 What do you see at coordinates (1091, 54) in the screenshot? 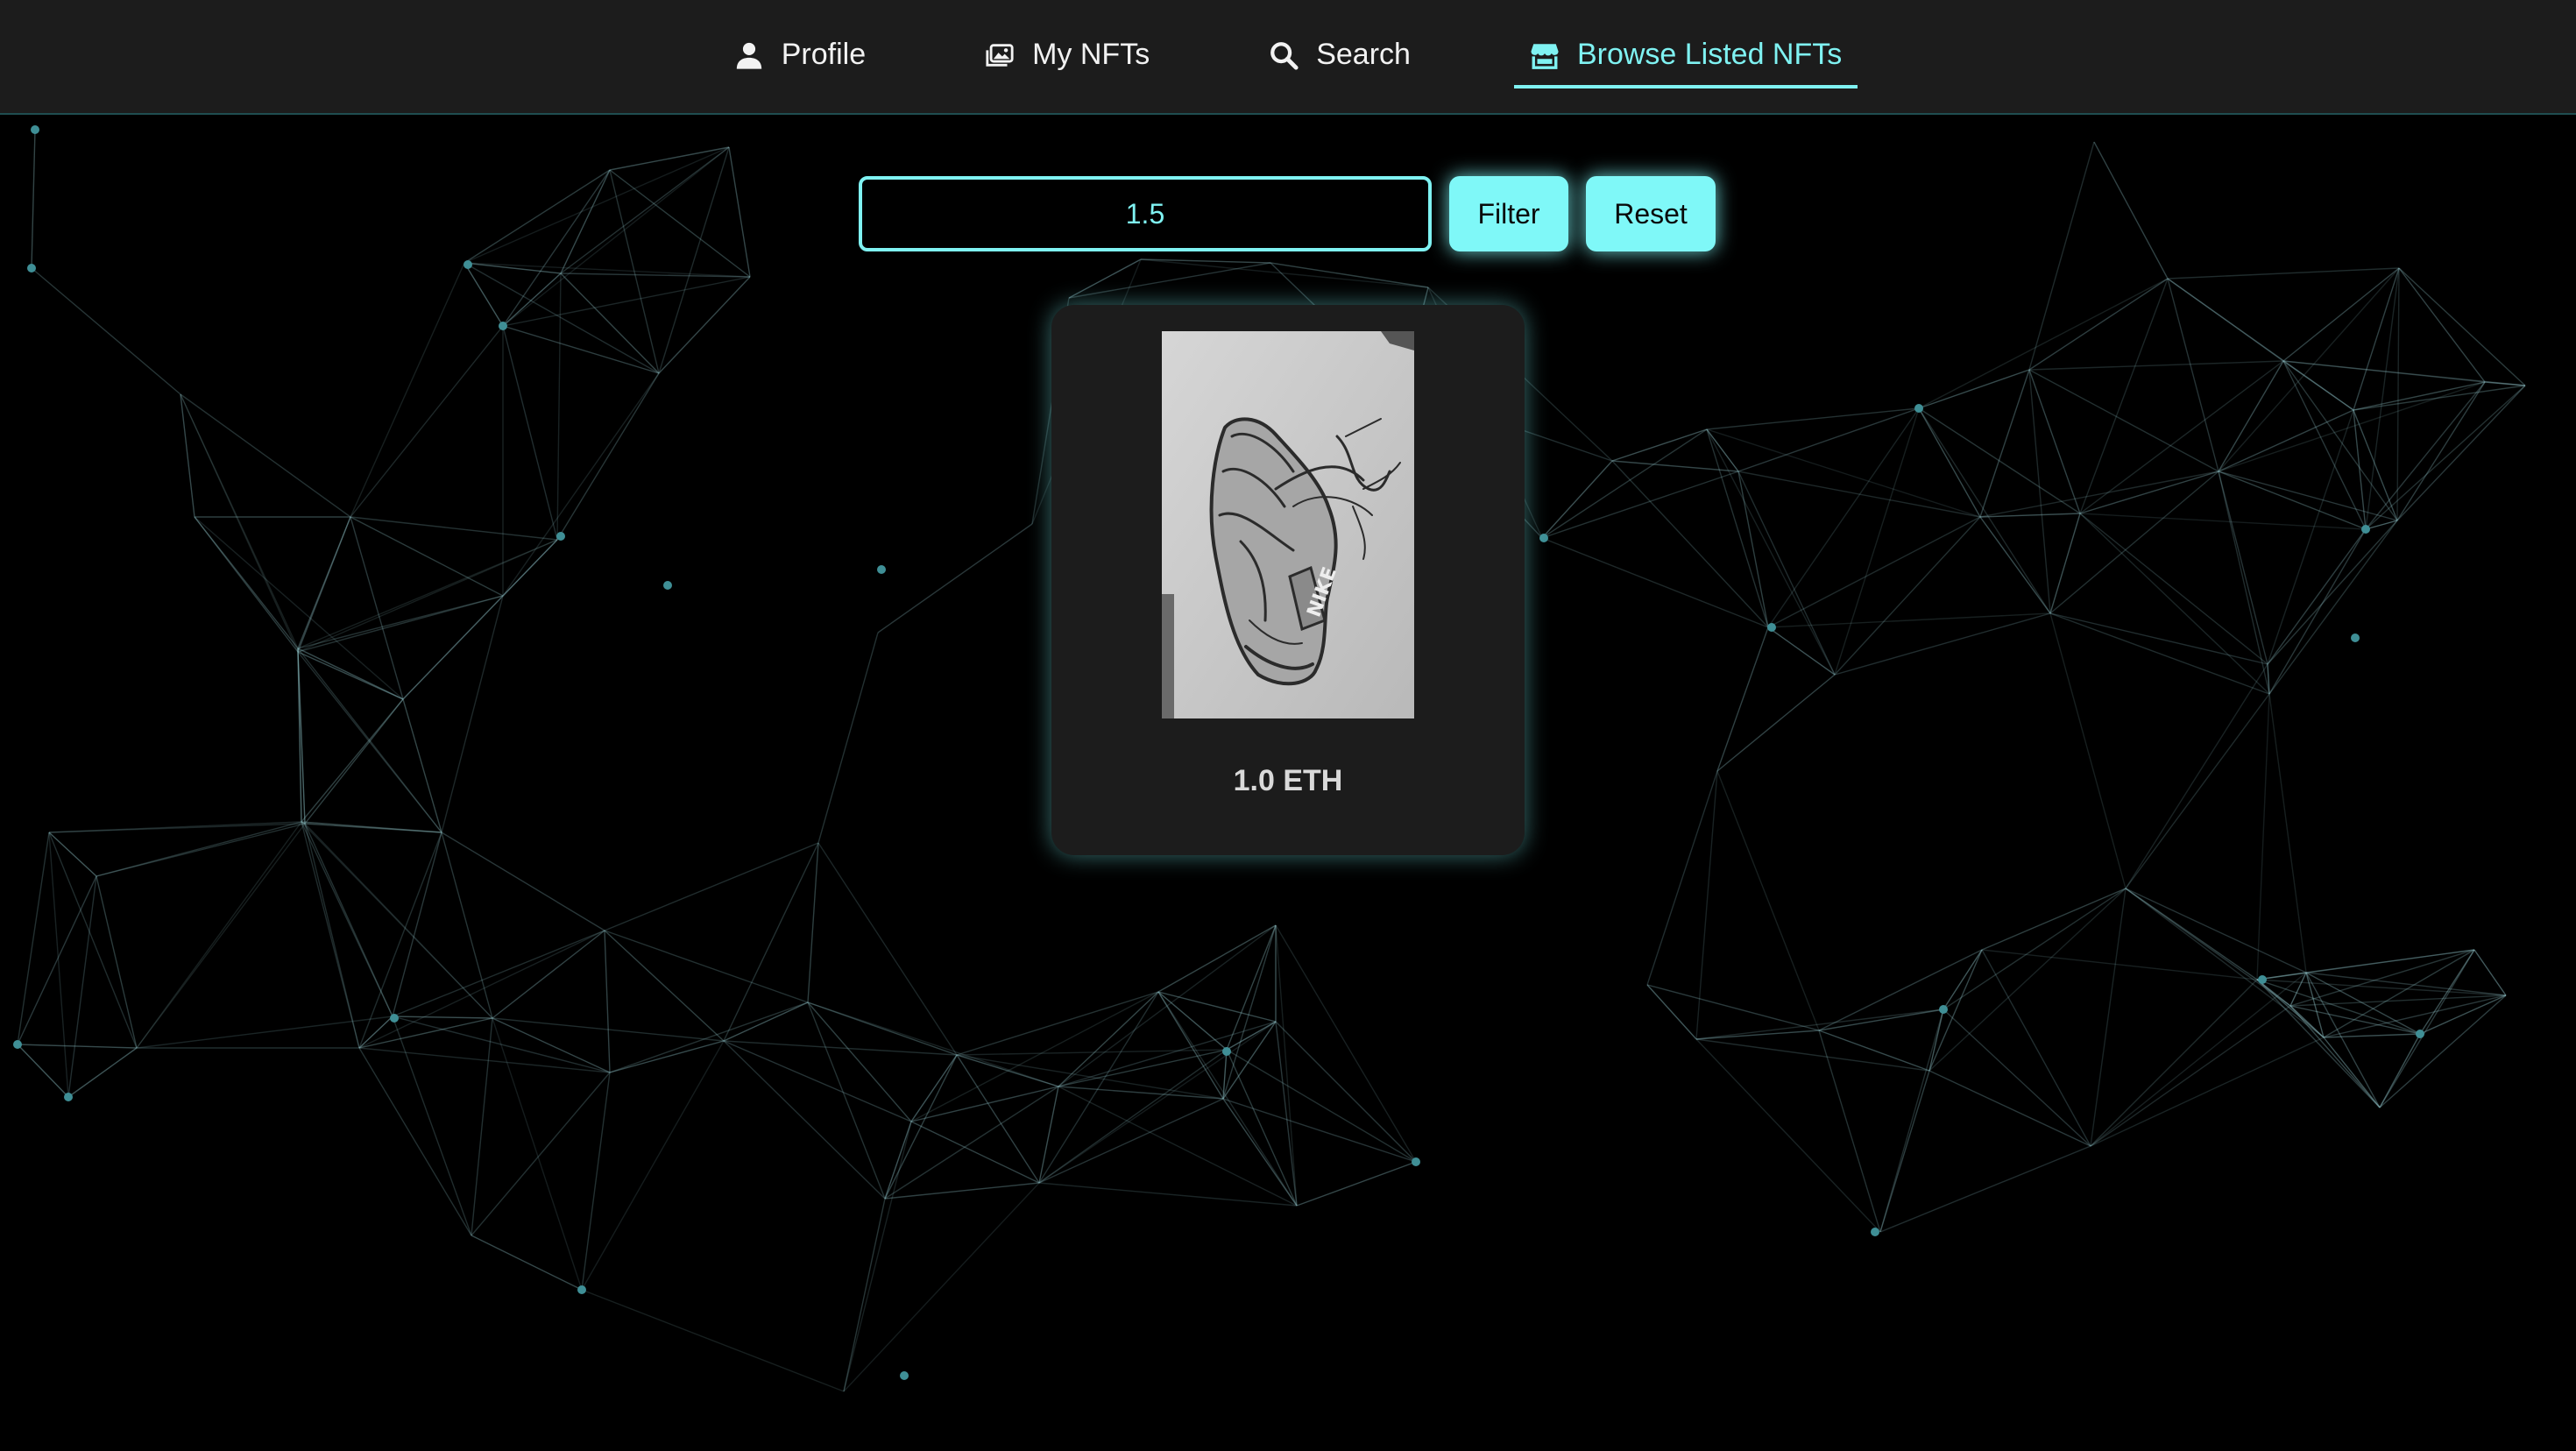
I see `nav-label-my-nfts: My NFTs` at bounding box center [1091, 54].